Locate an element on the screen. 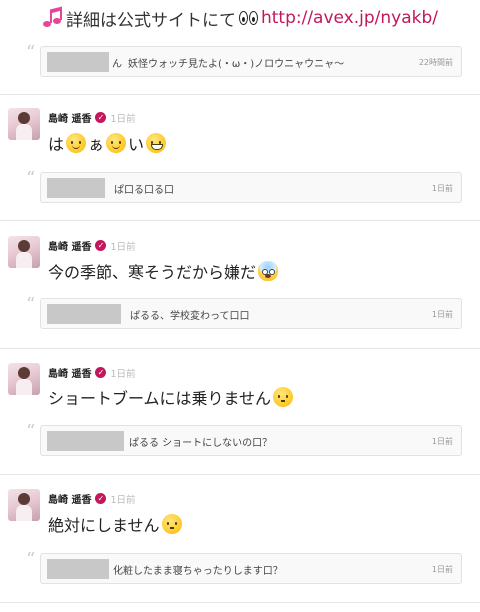 This screenshot has width=480, height=612. reply-box: 化粧したまま寝ちゃったりします口？ 1日前 is located at coordinates (251, 568).